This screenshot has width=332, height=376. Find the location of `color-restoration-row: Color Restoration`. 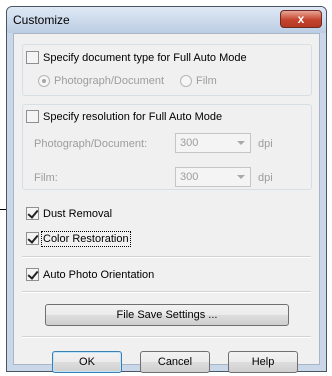

color-restoration-row: Color Restoration is located at coordinates (78, 238).